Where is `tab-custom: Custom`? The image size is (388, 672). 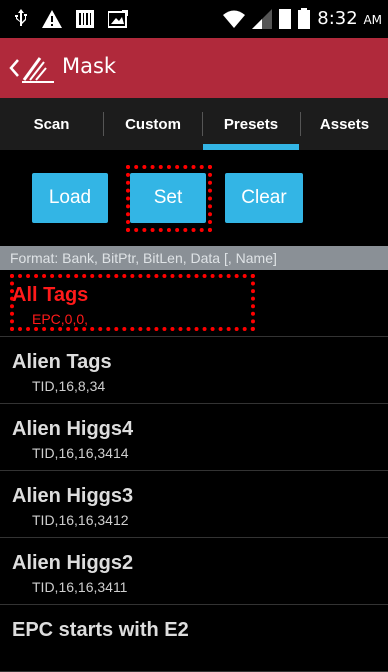 tab-custom: Custom is located at coordinates (153, 124).